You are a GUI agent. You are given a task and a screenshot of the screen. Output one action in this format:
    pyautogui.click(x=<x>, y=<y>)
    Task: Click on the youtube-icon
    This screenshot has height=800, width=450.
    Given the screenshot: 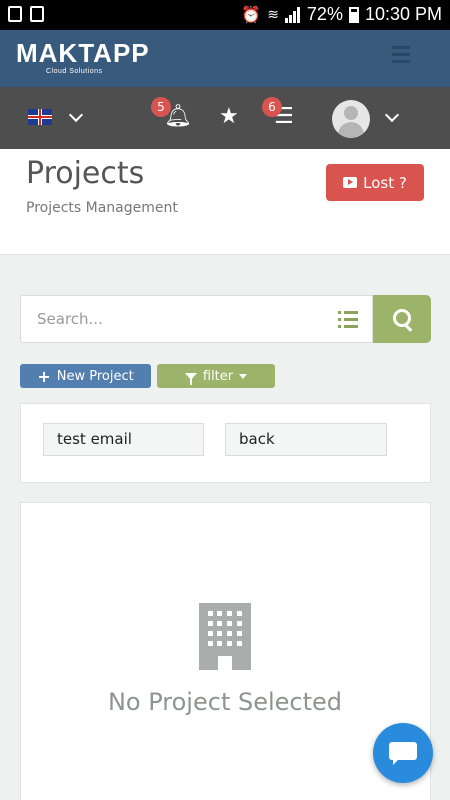 What is the action you would take?
    pyautogui.click(x=350, y=182)
    